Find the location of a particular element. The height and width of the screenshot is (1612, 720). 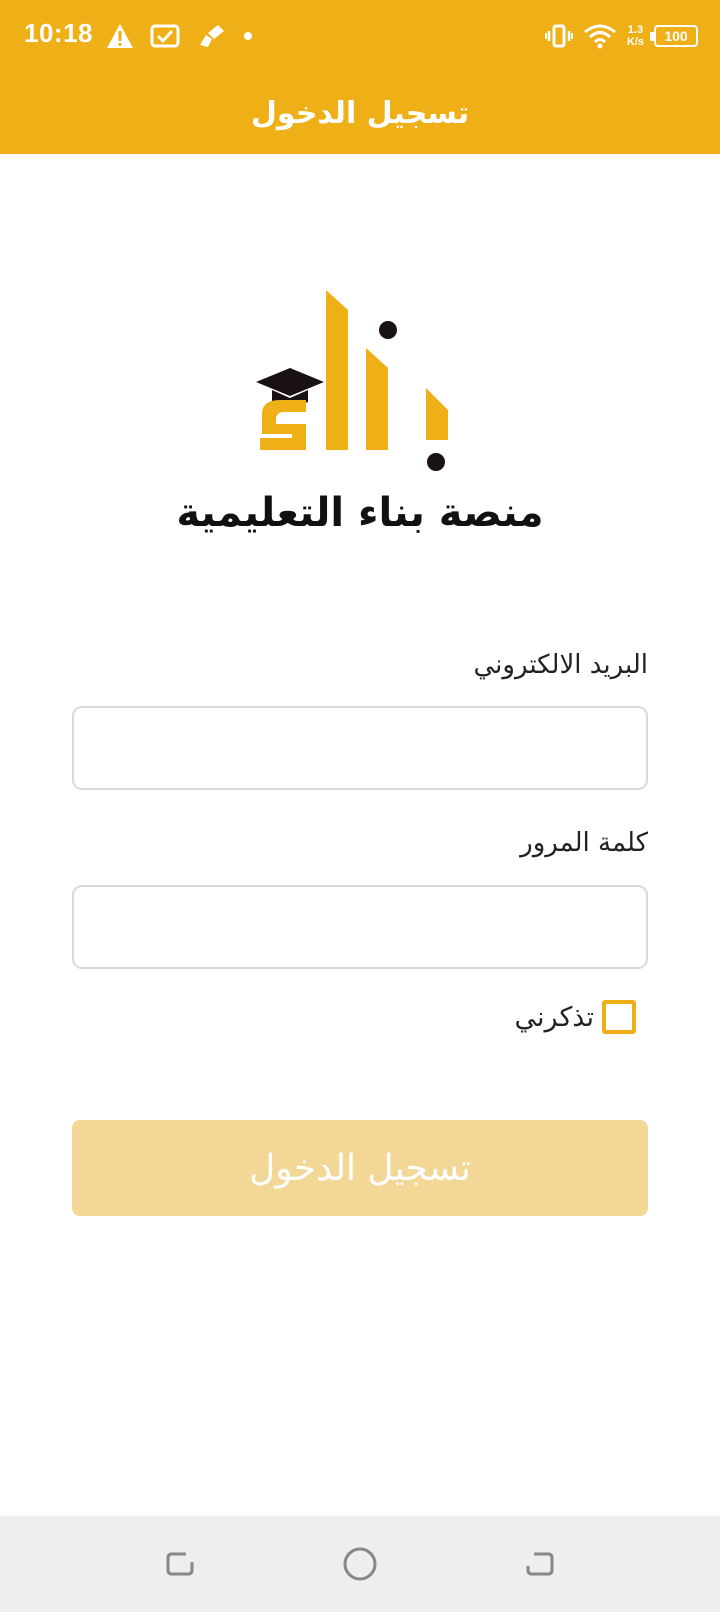

back-icon is located at coordinates (540, 1564).